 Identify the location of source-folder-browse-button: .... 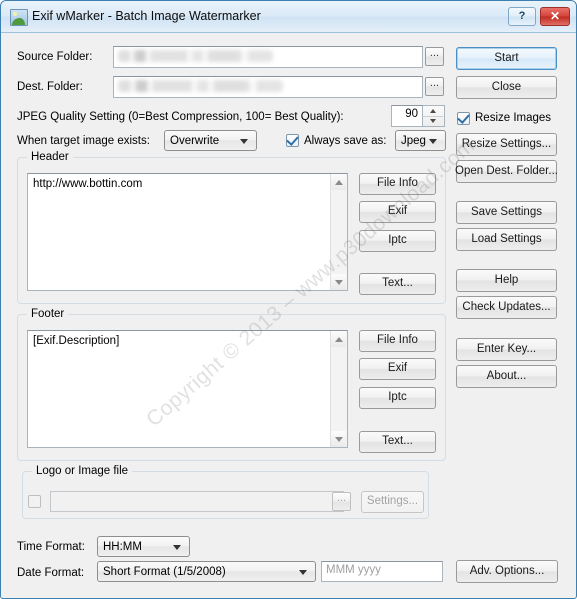
(434, 56).